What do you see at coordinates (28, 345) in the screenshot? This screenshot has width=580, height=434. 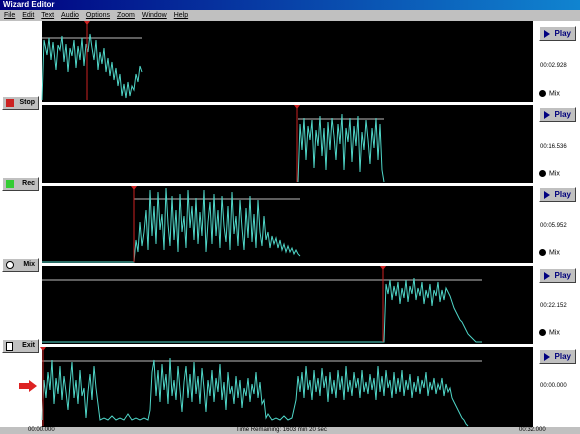 I see `exit-label: Exit` at bounding box center [28, 345].